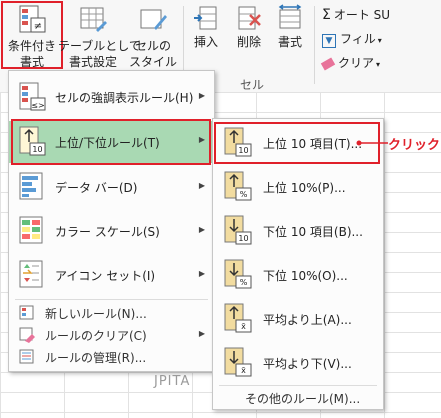 The image size is (441, 418). I want to click on format-as-table-button: テーブルとして 書式設定, so click(99, 37).